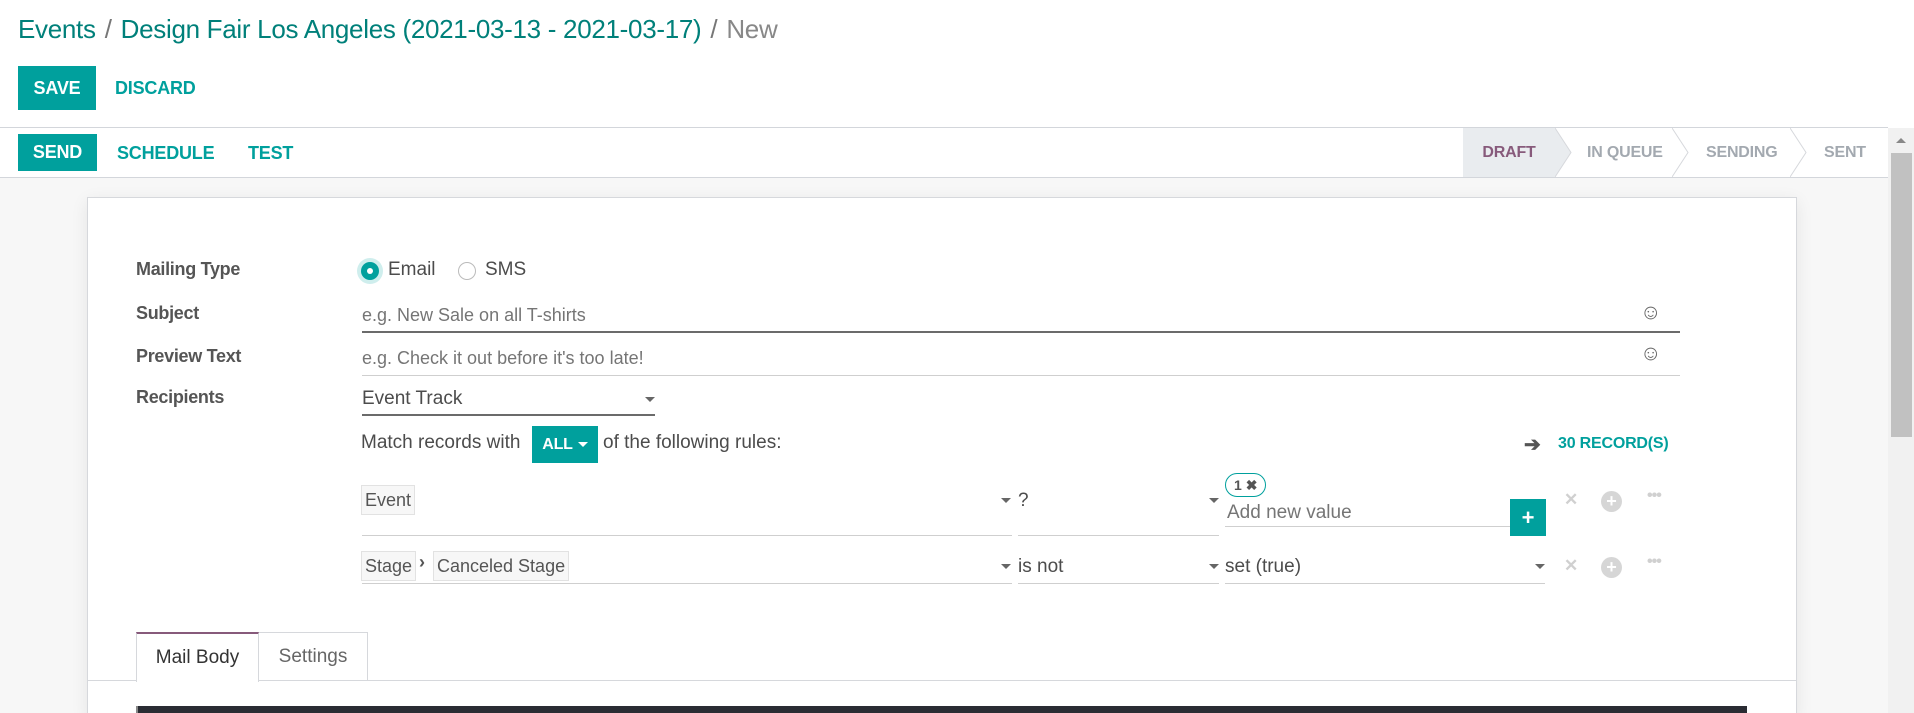 This screenshot has width=1914, height=713. Describe the element at coordinates (1023, 501) in the screenshot. I see `rule-operator: ?` at that location.